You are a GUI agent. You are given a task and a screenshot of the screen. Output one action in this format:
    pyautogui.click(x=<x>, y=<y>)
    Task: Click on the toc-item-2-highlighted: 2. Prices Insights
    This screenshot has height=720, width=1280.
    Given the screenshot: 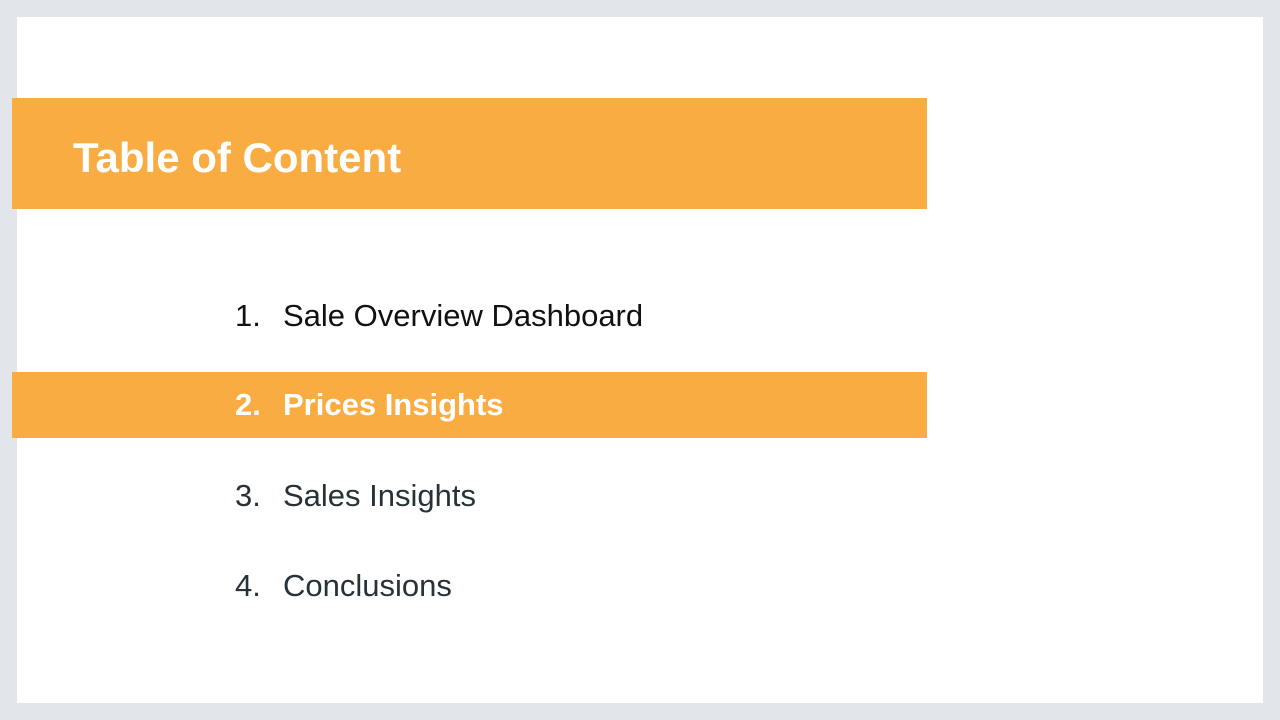 What is the action you would take?
    pyautogui.click(x=463, y=405)
    